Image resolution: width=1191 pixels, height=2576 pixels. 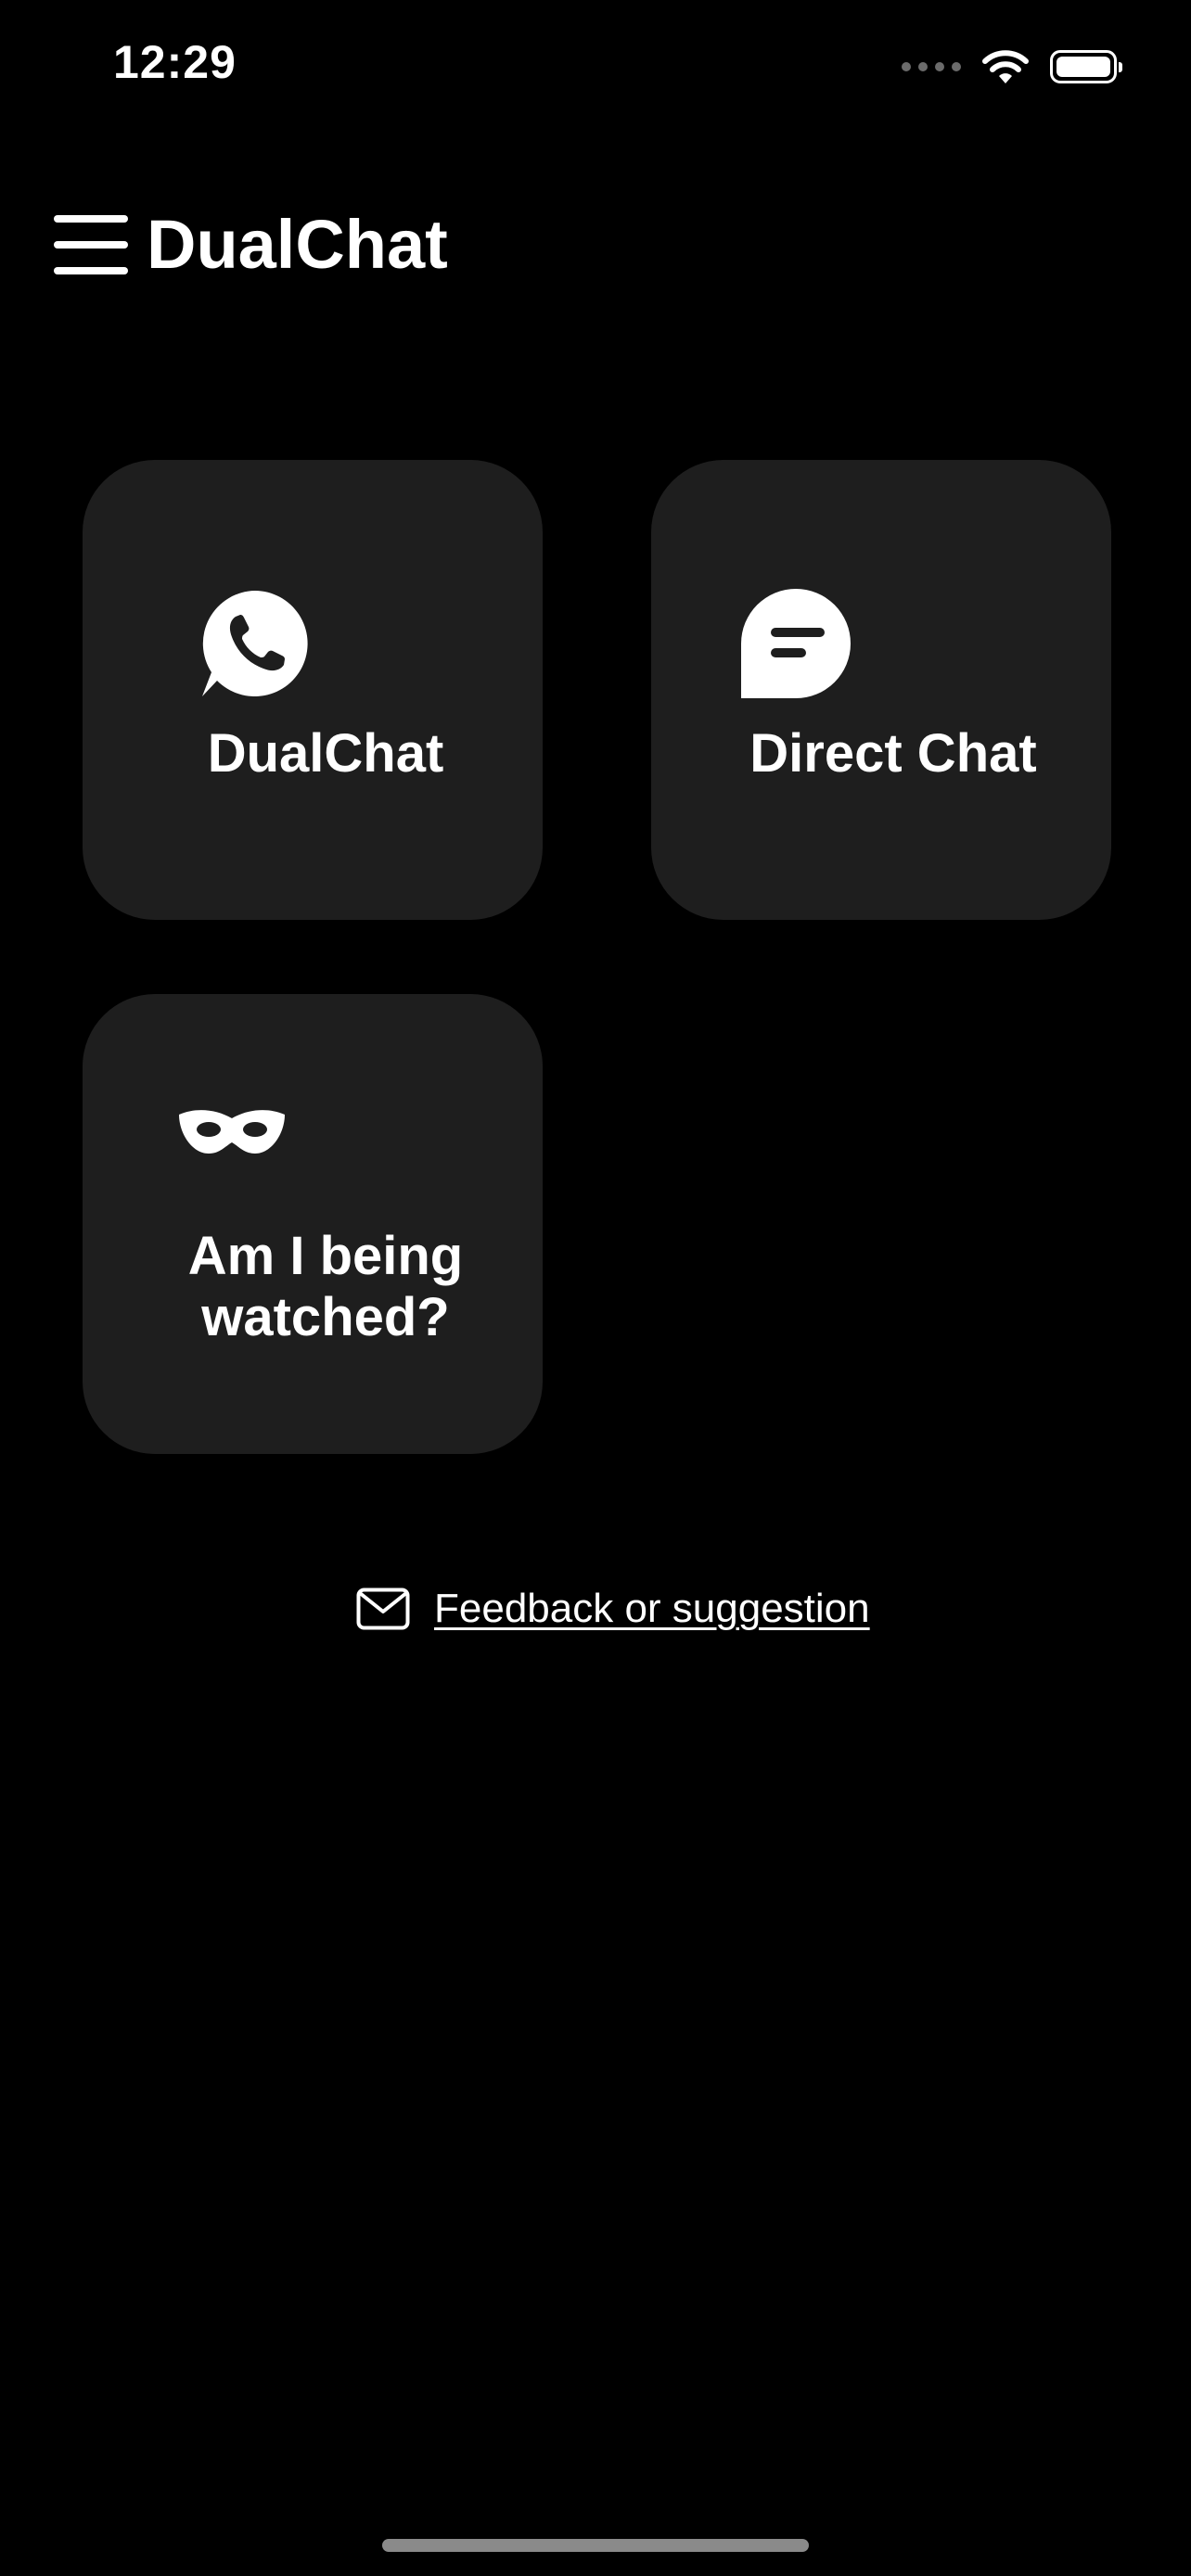 I want to click on feedback-link: Feedback or suggestion, so click(x=613, y=1609).